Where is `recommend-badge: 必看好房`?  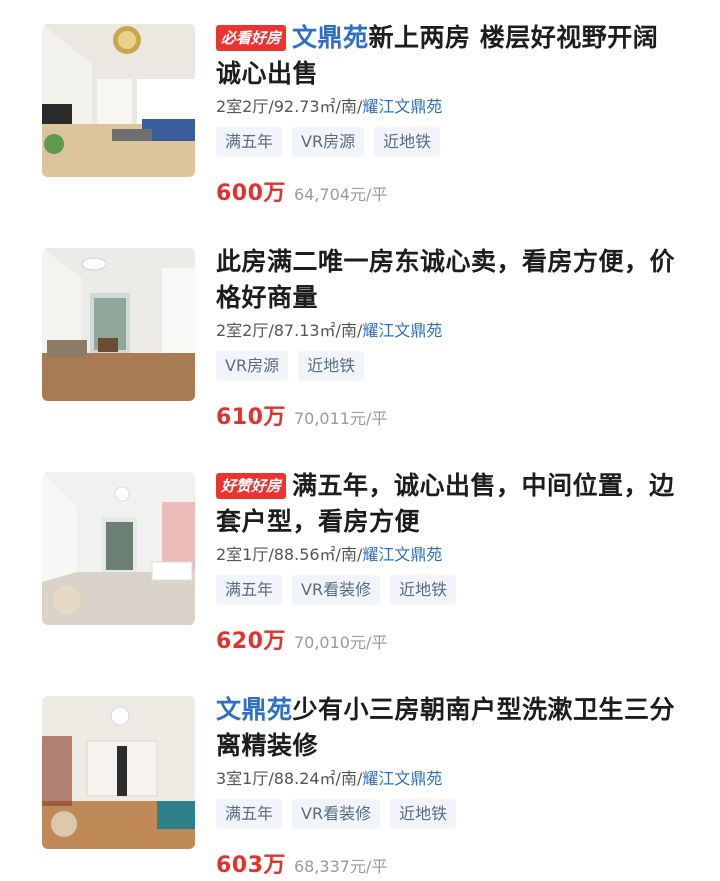 recommend-badge: 必看好房 is located at coordinates (251, 38).